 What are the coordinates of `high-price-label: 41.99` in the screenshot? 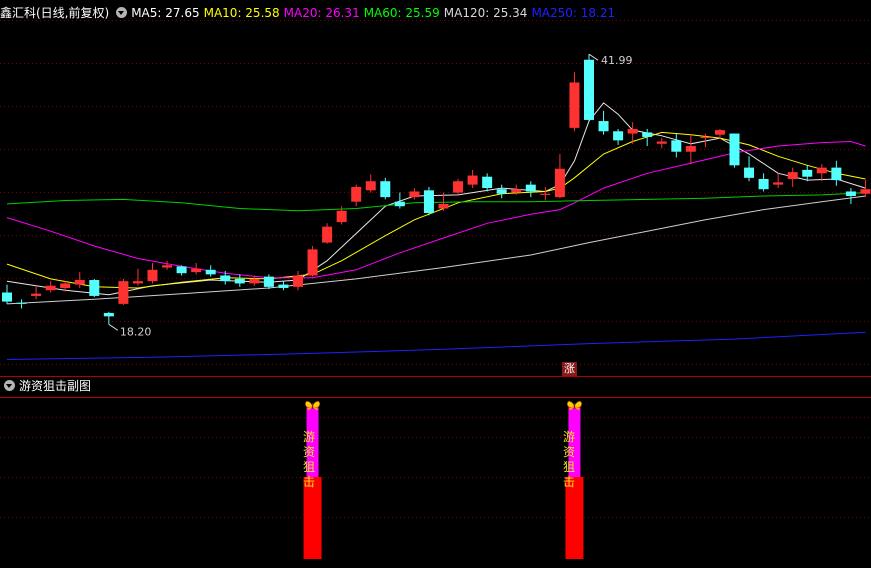 It's located at (617, 60).